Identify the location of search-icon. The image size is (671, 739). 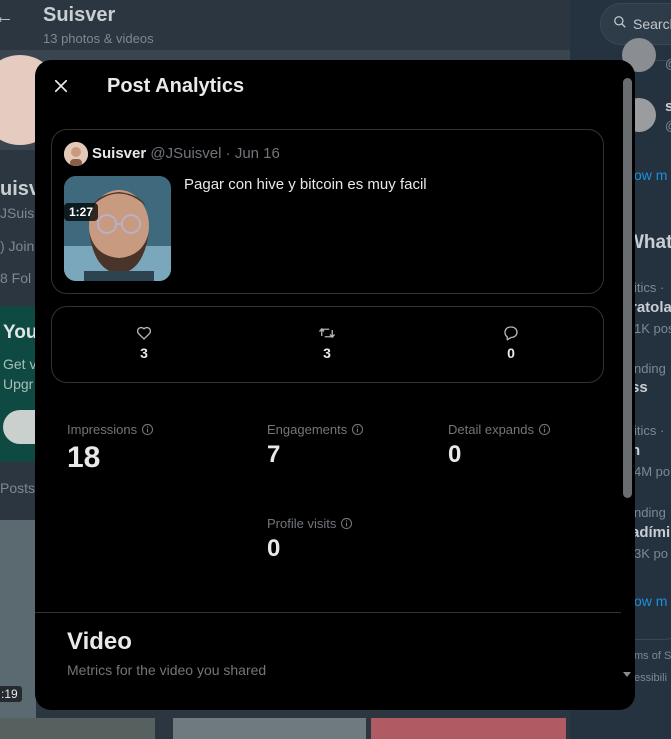
(620, 22).